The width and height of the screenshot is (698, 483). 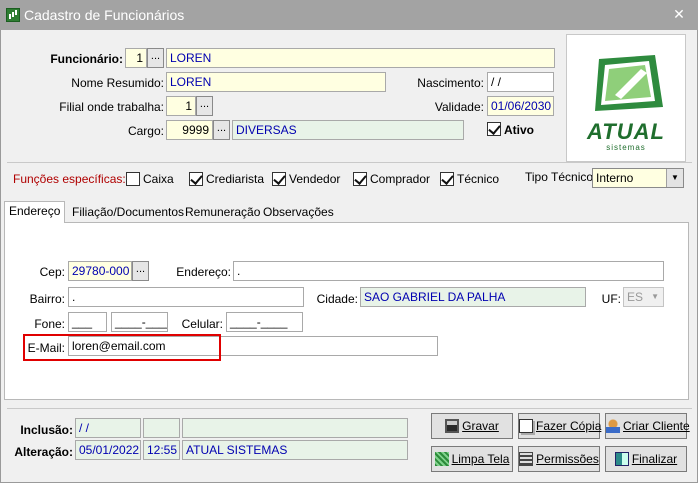 What do you see at coordinates (133, 179) in the screenshot?
I see `caixa-checkbox` at bounding box center [133, 179].